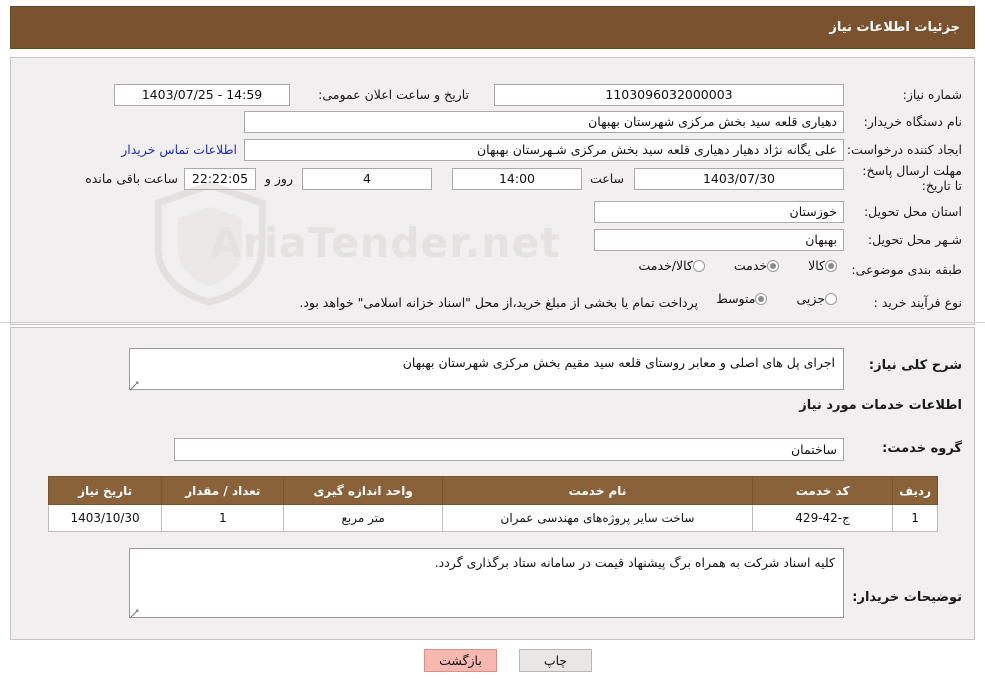 This screenshot has width=985, height=691. Describe the element at coordinates (823, 518) in the screenshot. I see `cell-service-code: ج-42-429` at that location.